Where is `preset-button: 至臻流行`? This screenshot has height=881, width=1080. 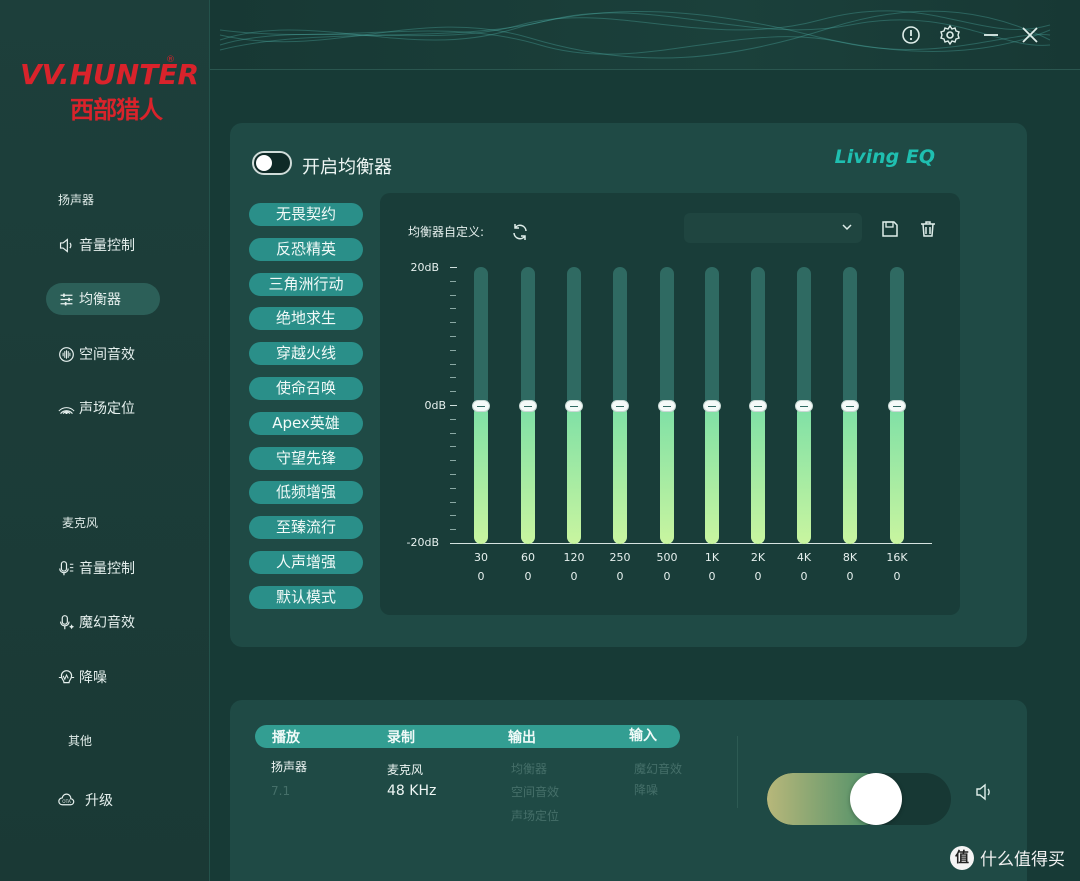
preset-button: 至臻流行 is located at coordinates (306, 528).